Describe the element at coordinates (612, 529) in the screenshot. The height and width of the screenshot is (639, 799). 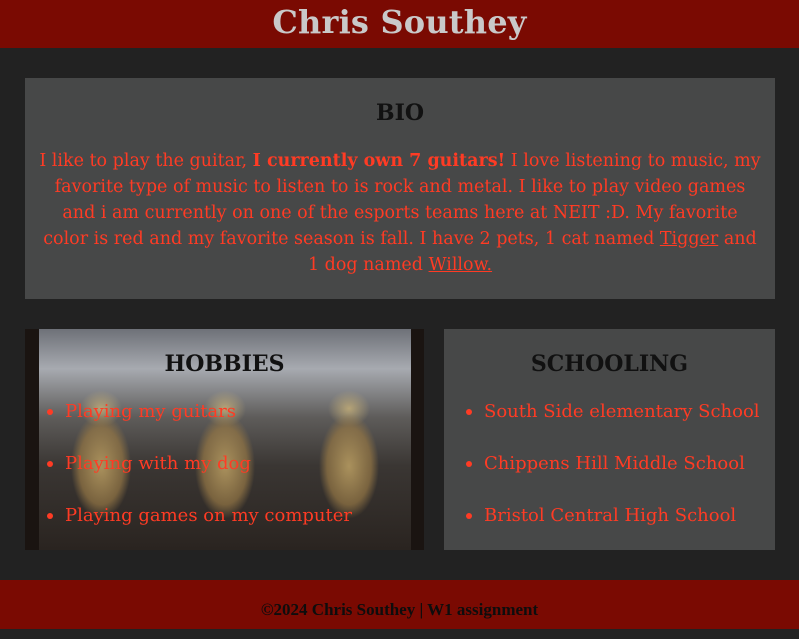
I see `list-item: Bristol Central High School` at that location.